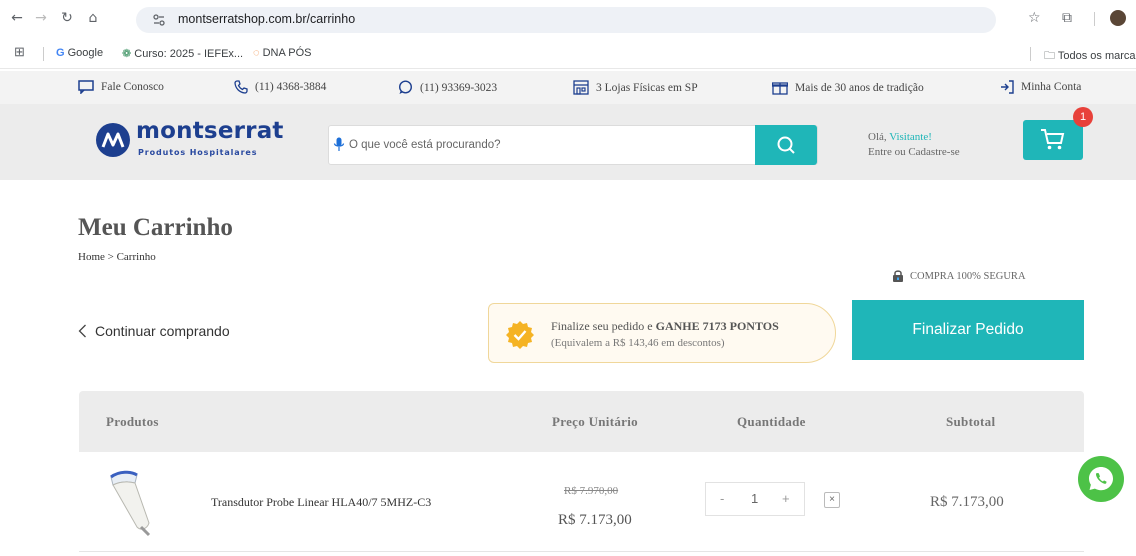  What do you see at coordinates (635, 87) in the screenshot?
I see `stores-link: 3 Lojas Físicas em SP` at bounding box center [635, 87].